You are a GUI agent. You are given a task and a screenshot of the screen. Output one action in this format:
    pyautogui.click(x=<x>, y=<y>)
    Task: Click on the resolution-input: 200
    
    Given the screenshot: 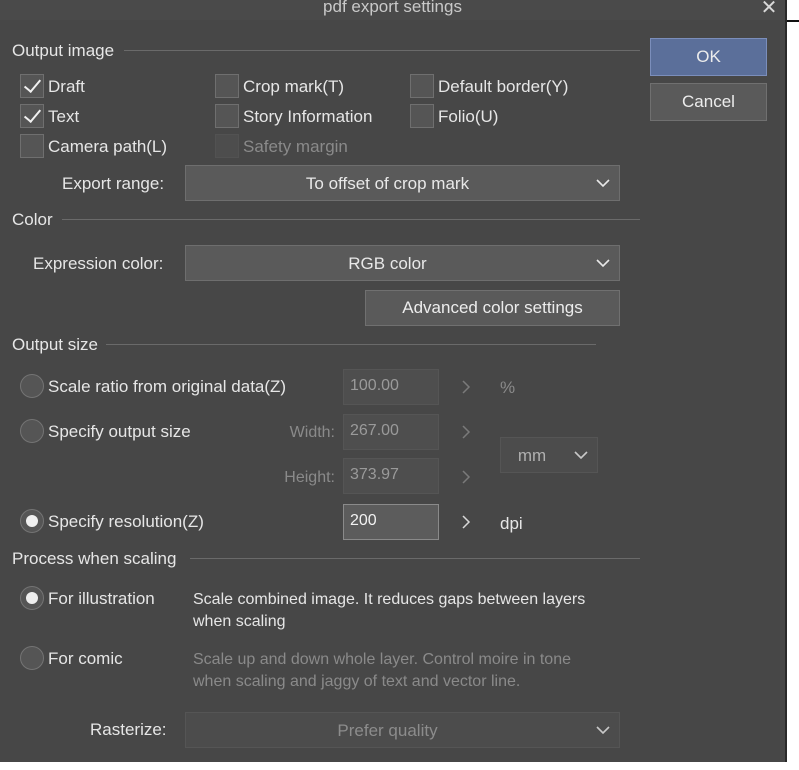 What is the action you would take?
    pyautogui.click(x=391, y=522)
    